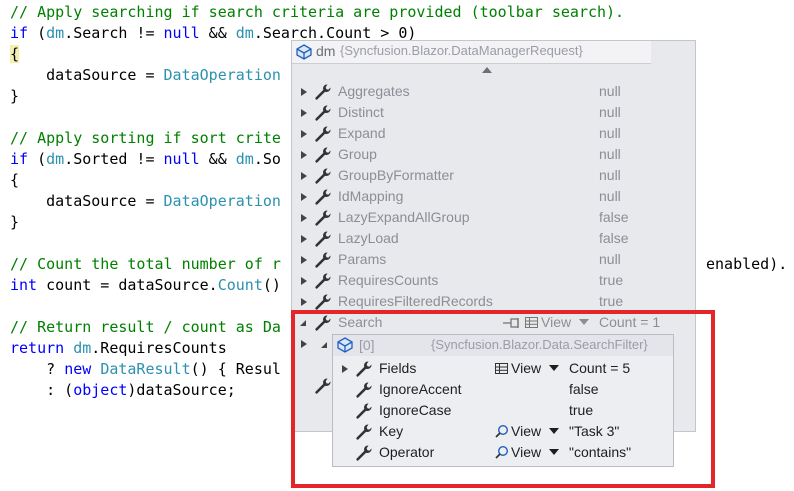 Image resolution: width=794 pixels, height=491 pixels. What do you see at coordinates (493, 91) in the screenshot?
I see `member-row: Aggregates null` at bounding box center [493, 91].